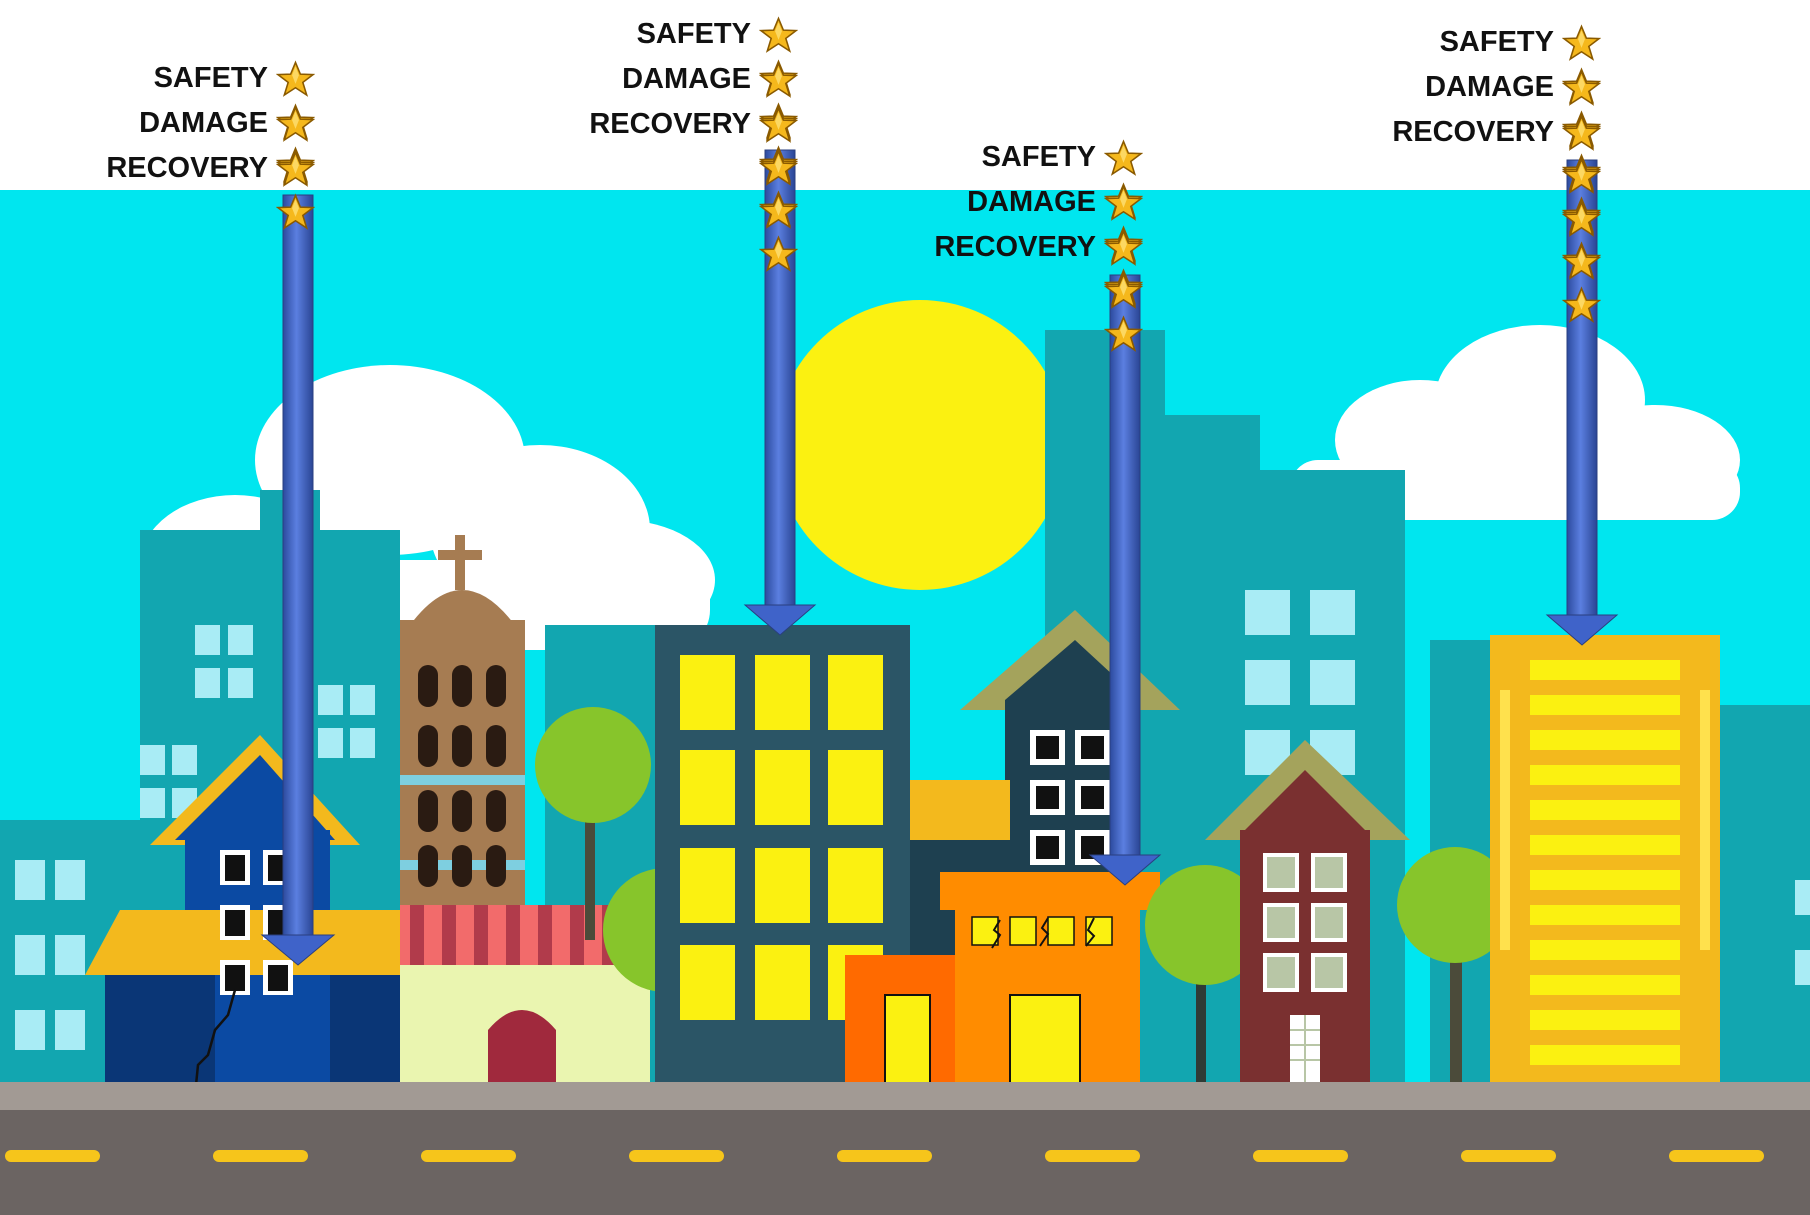  I want to click on sun, so click(920, 445).